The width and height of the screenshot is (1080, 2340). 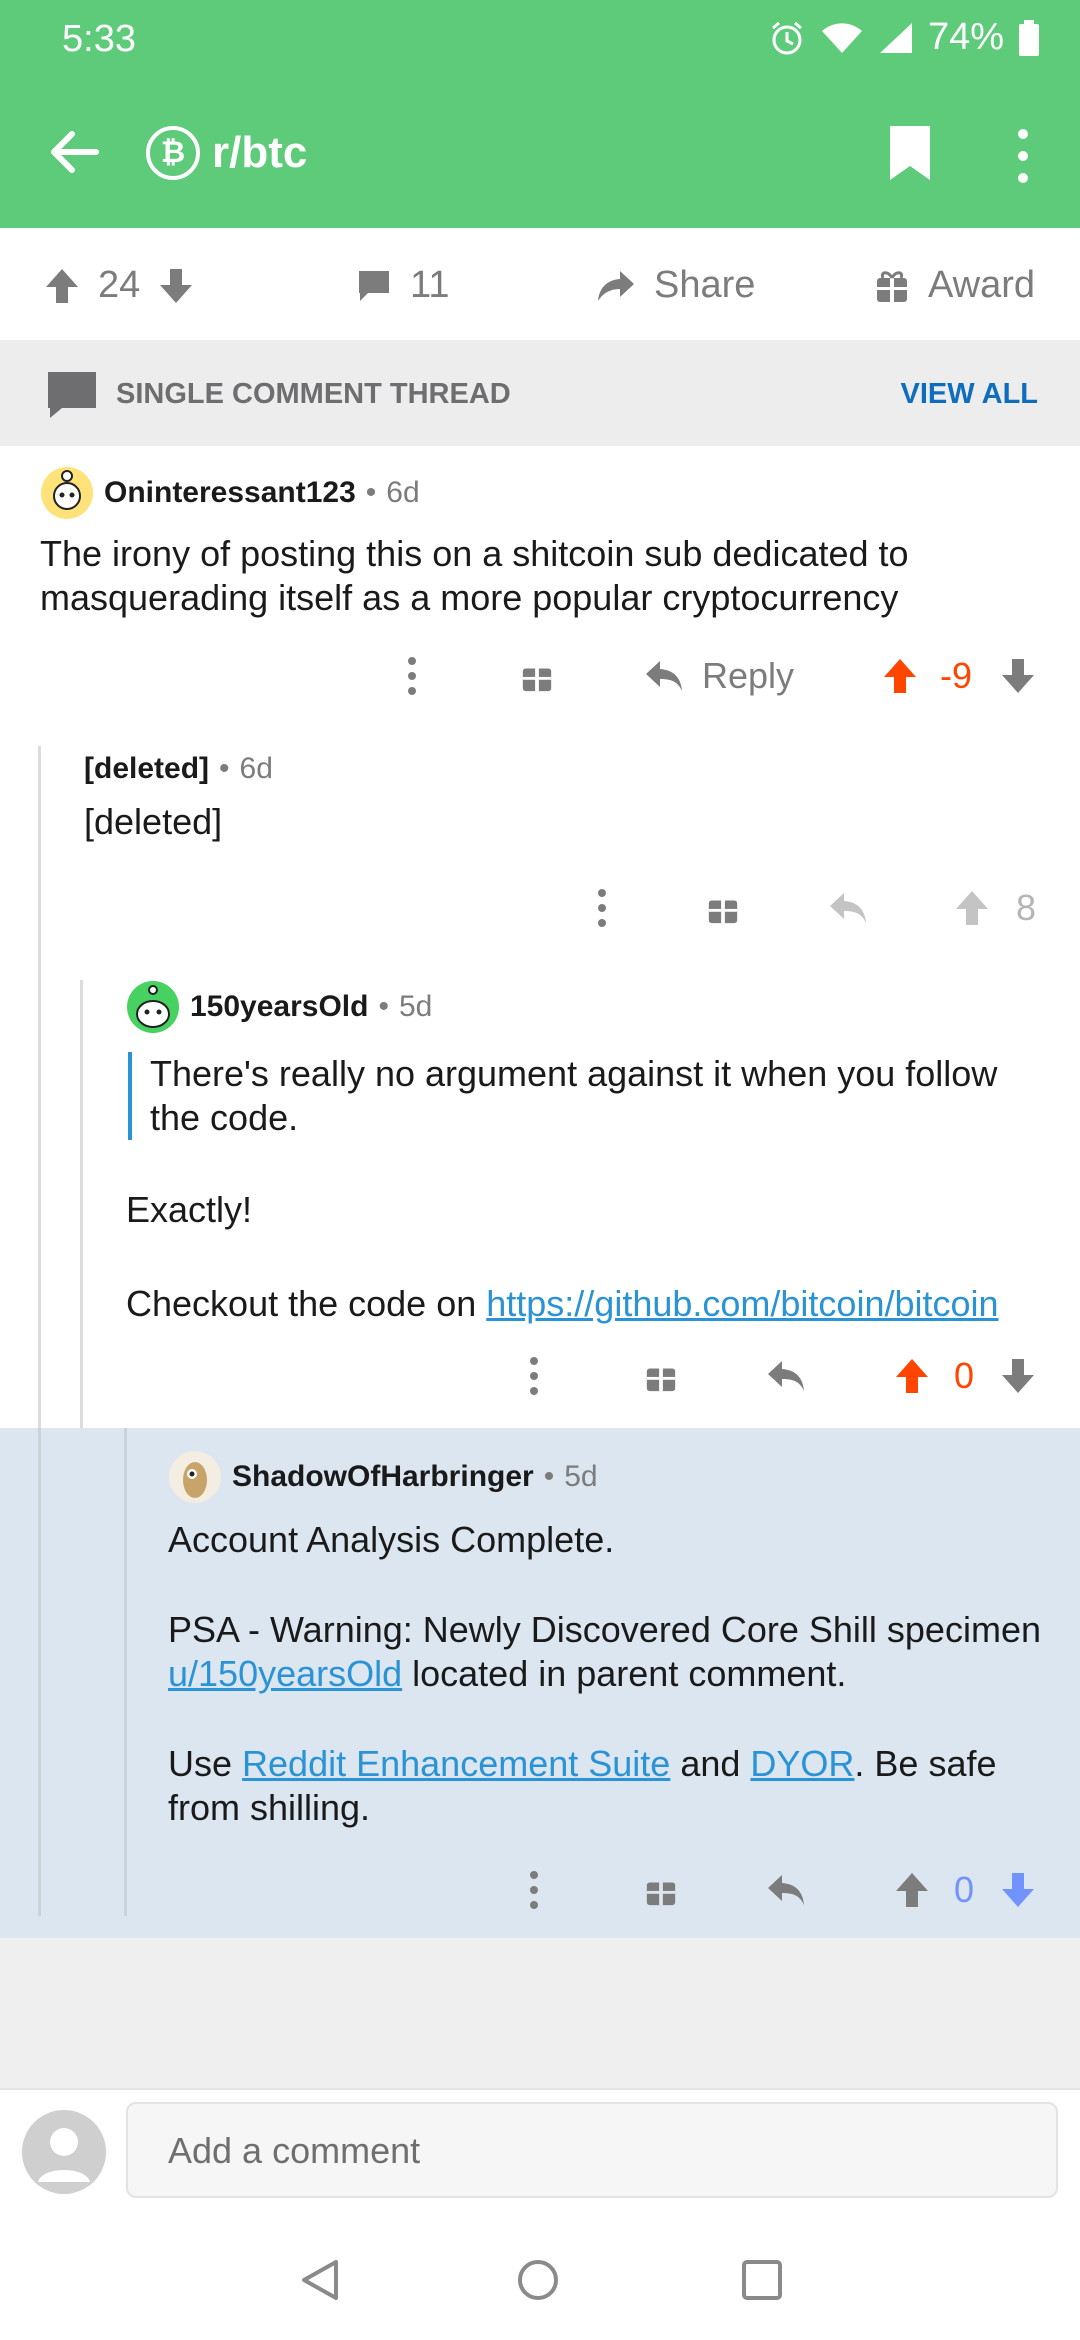 What do you see at coordinates (402, 285) in the screenshot?
I see `comments-count-button: 11` at bounding box center [402, 285].